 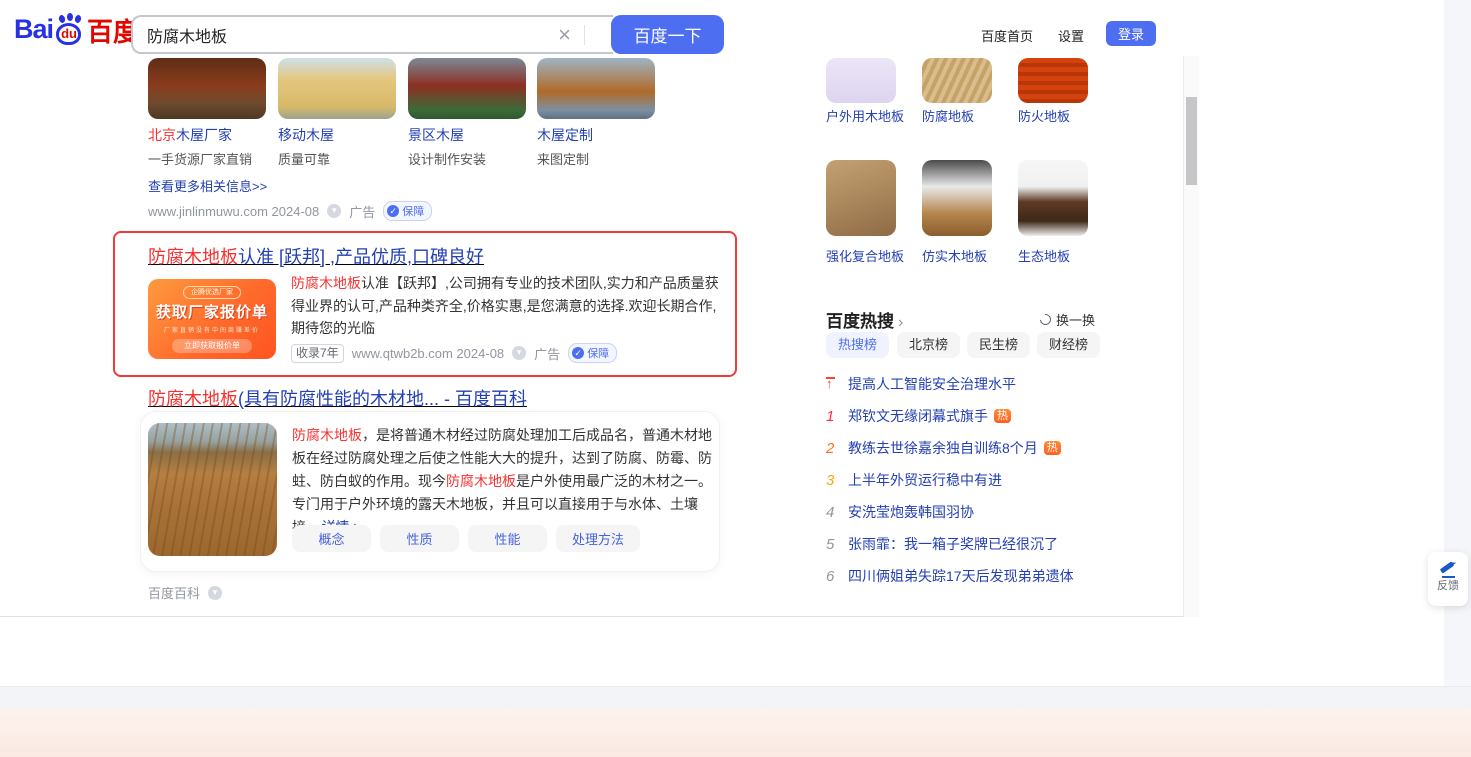 I want to click on page-scrollbar: ▲, so click(x=1191, y=308).